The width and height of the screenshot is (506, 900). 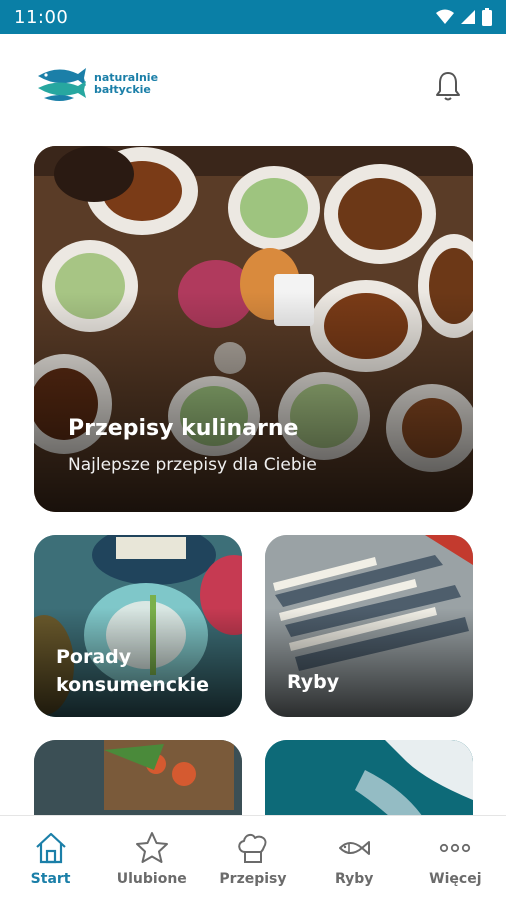 I want to click on logo-line2: bałtyckie, so click(x=122, y=89).